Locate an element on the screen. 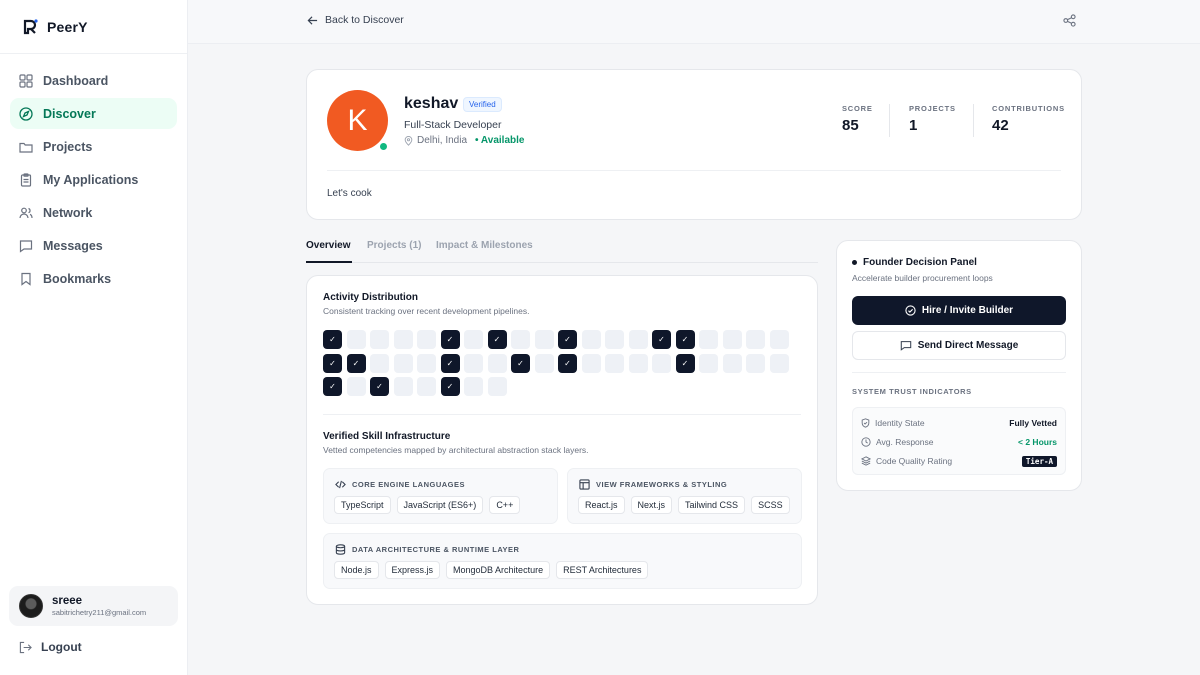 The height and width of the screenshot is (675, 1200). sidebar-item-my-applications: My Applications is located at coordinates (93, 179).